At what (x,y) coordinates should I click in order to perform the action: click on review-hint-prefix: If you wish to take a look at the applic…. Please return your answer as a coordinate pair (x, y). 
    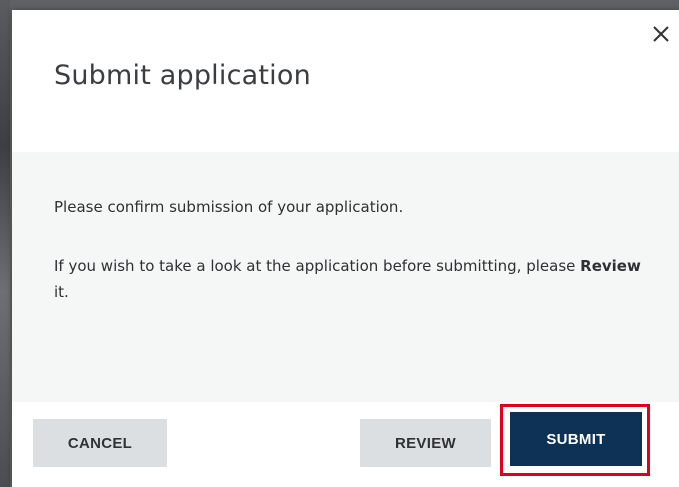
    Looking at the image, I should click on (317, 266).